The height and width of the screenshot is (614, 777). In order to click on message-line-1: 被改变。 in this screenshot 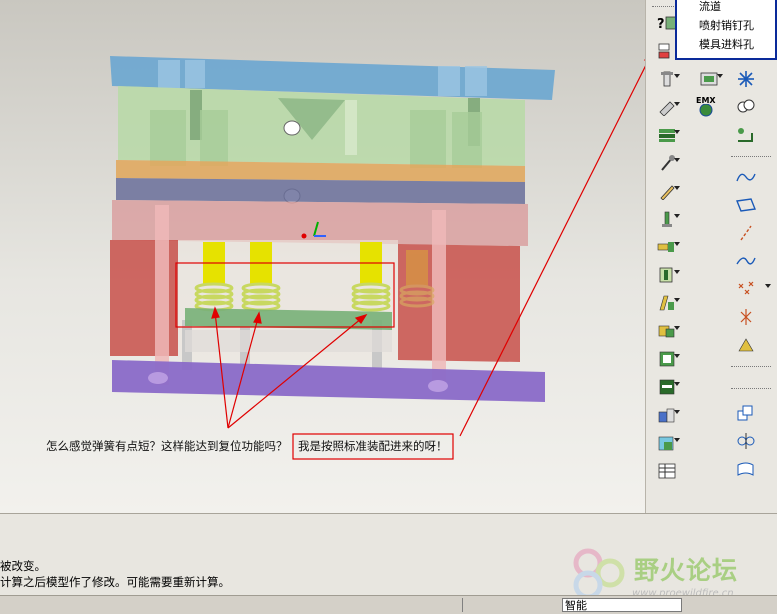, I will do `click(23, 566)`.